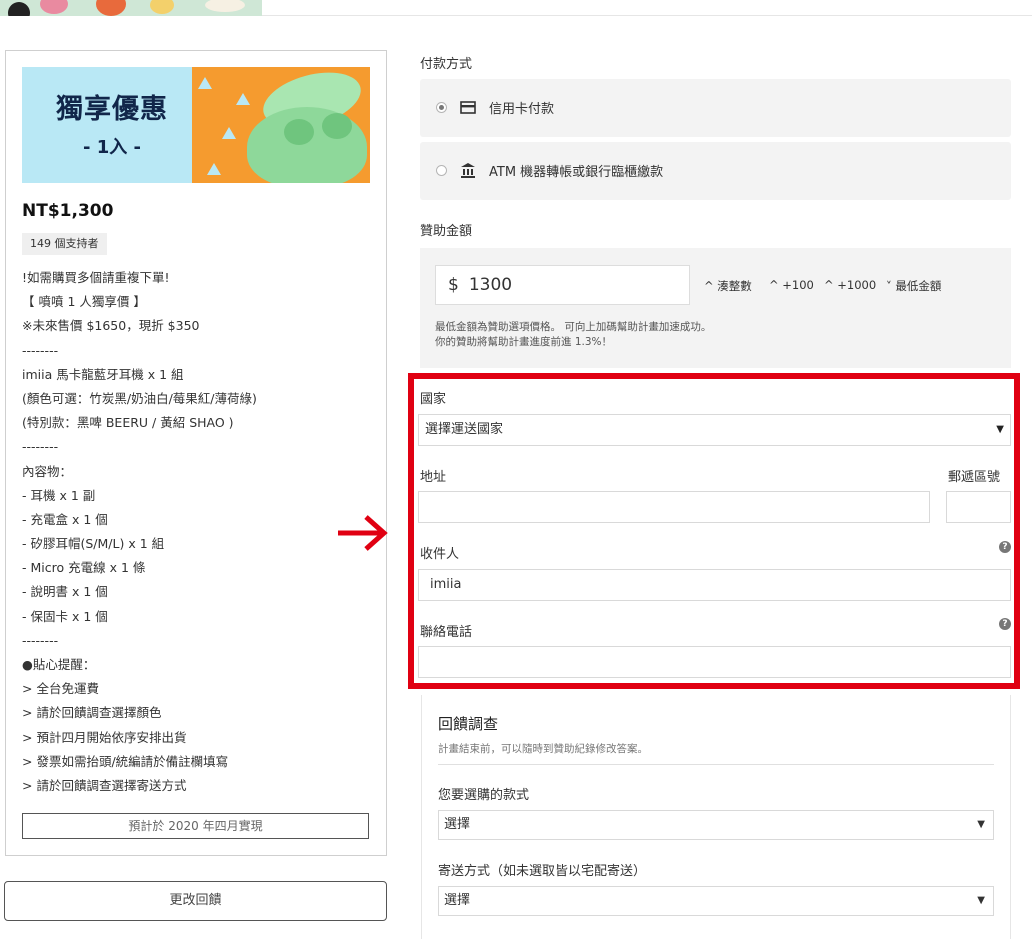 This screenshot has width=1032, height=939. Describe the element at coordinates (524, 342) in the screenshot. I see `amount-note-line: 你的贊助將幫助計畫進度前進 1.3%！` at that location.